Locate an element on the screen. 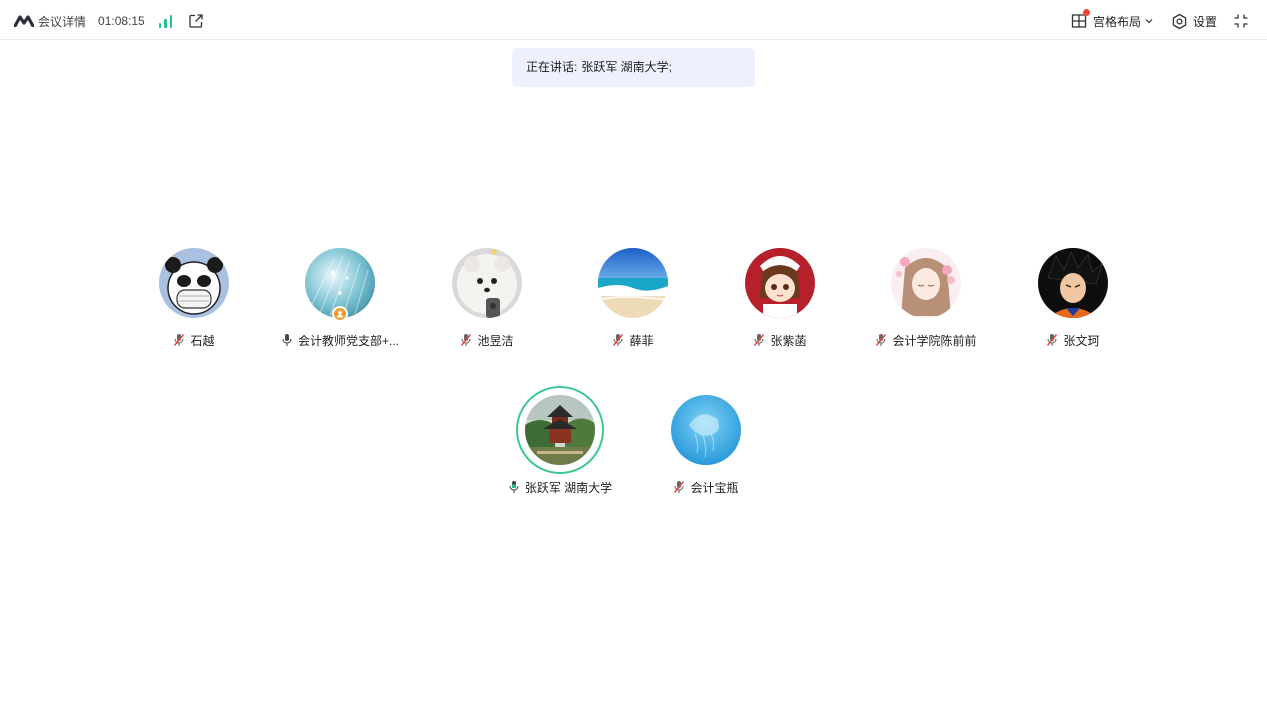 This screenshot has width=1267, height=727. meeting-timer: 01:08:15 is located at coordinates (121, 21).